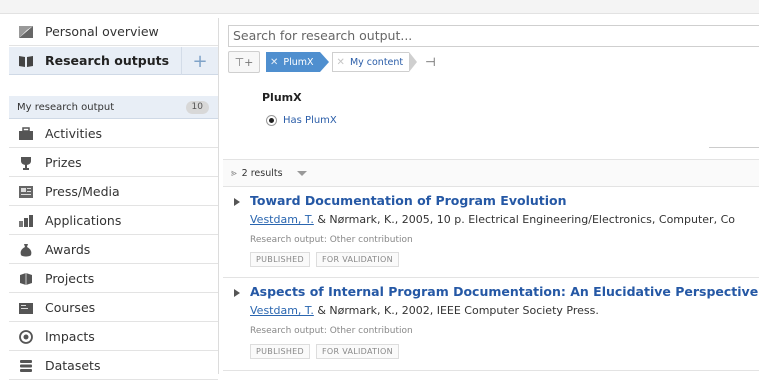  Describe the element at coordinates (282, 97) in the screenshot. I see `filter-panel-title: PlumX` at that location.